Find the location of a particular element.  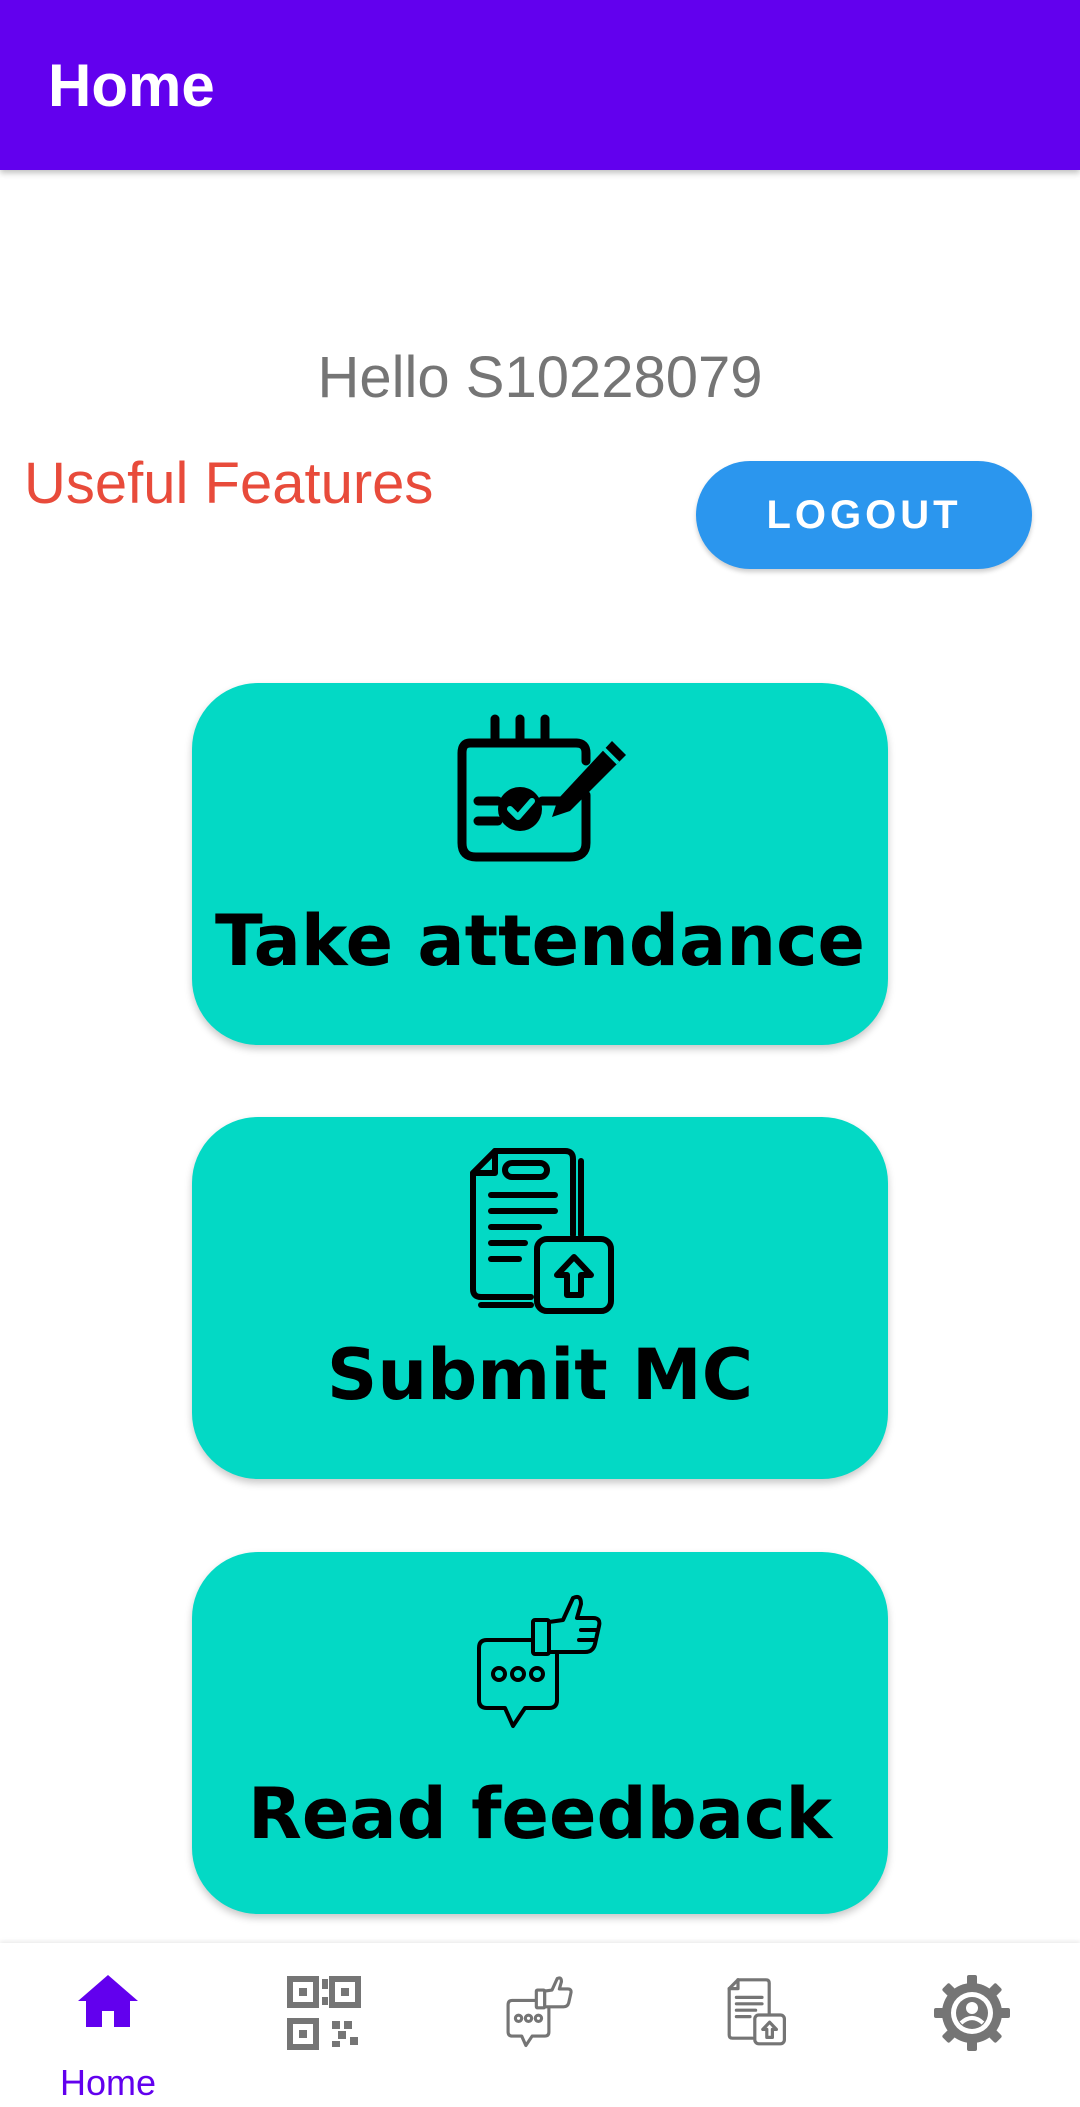

submit-mc-button: Submit MC is located at coordinates (540, 1298).